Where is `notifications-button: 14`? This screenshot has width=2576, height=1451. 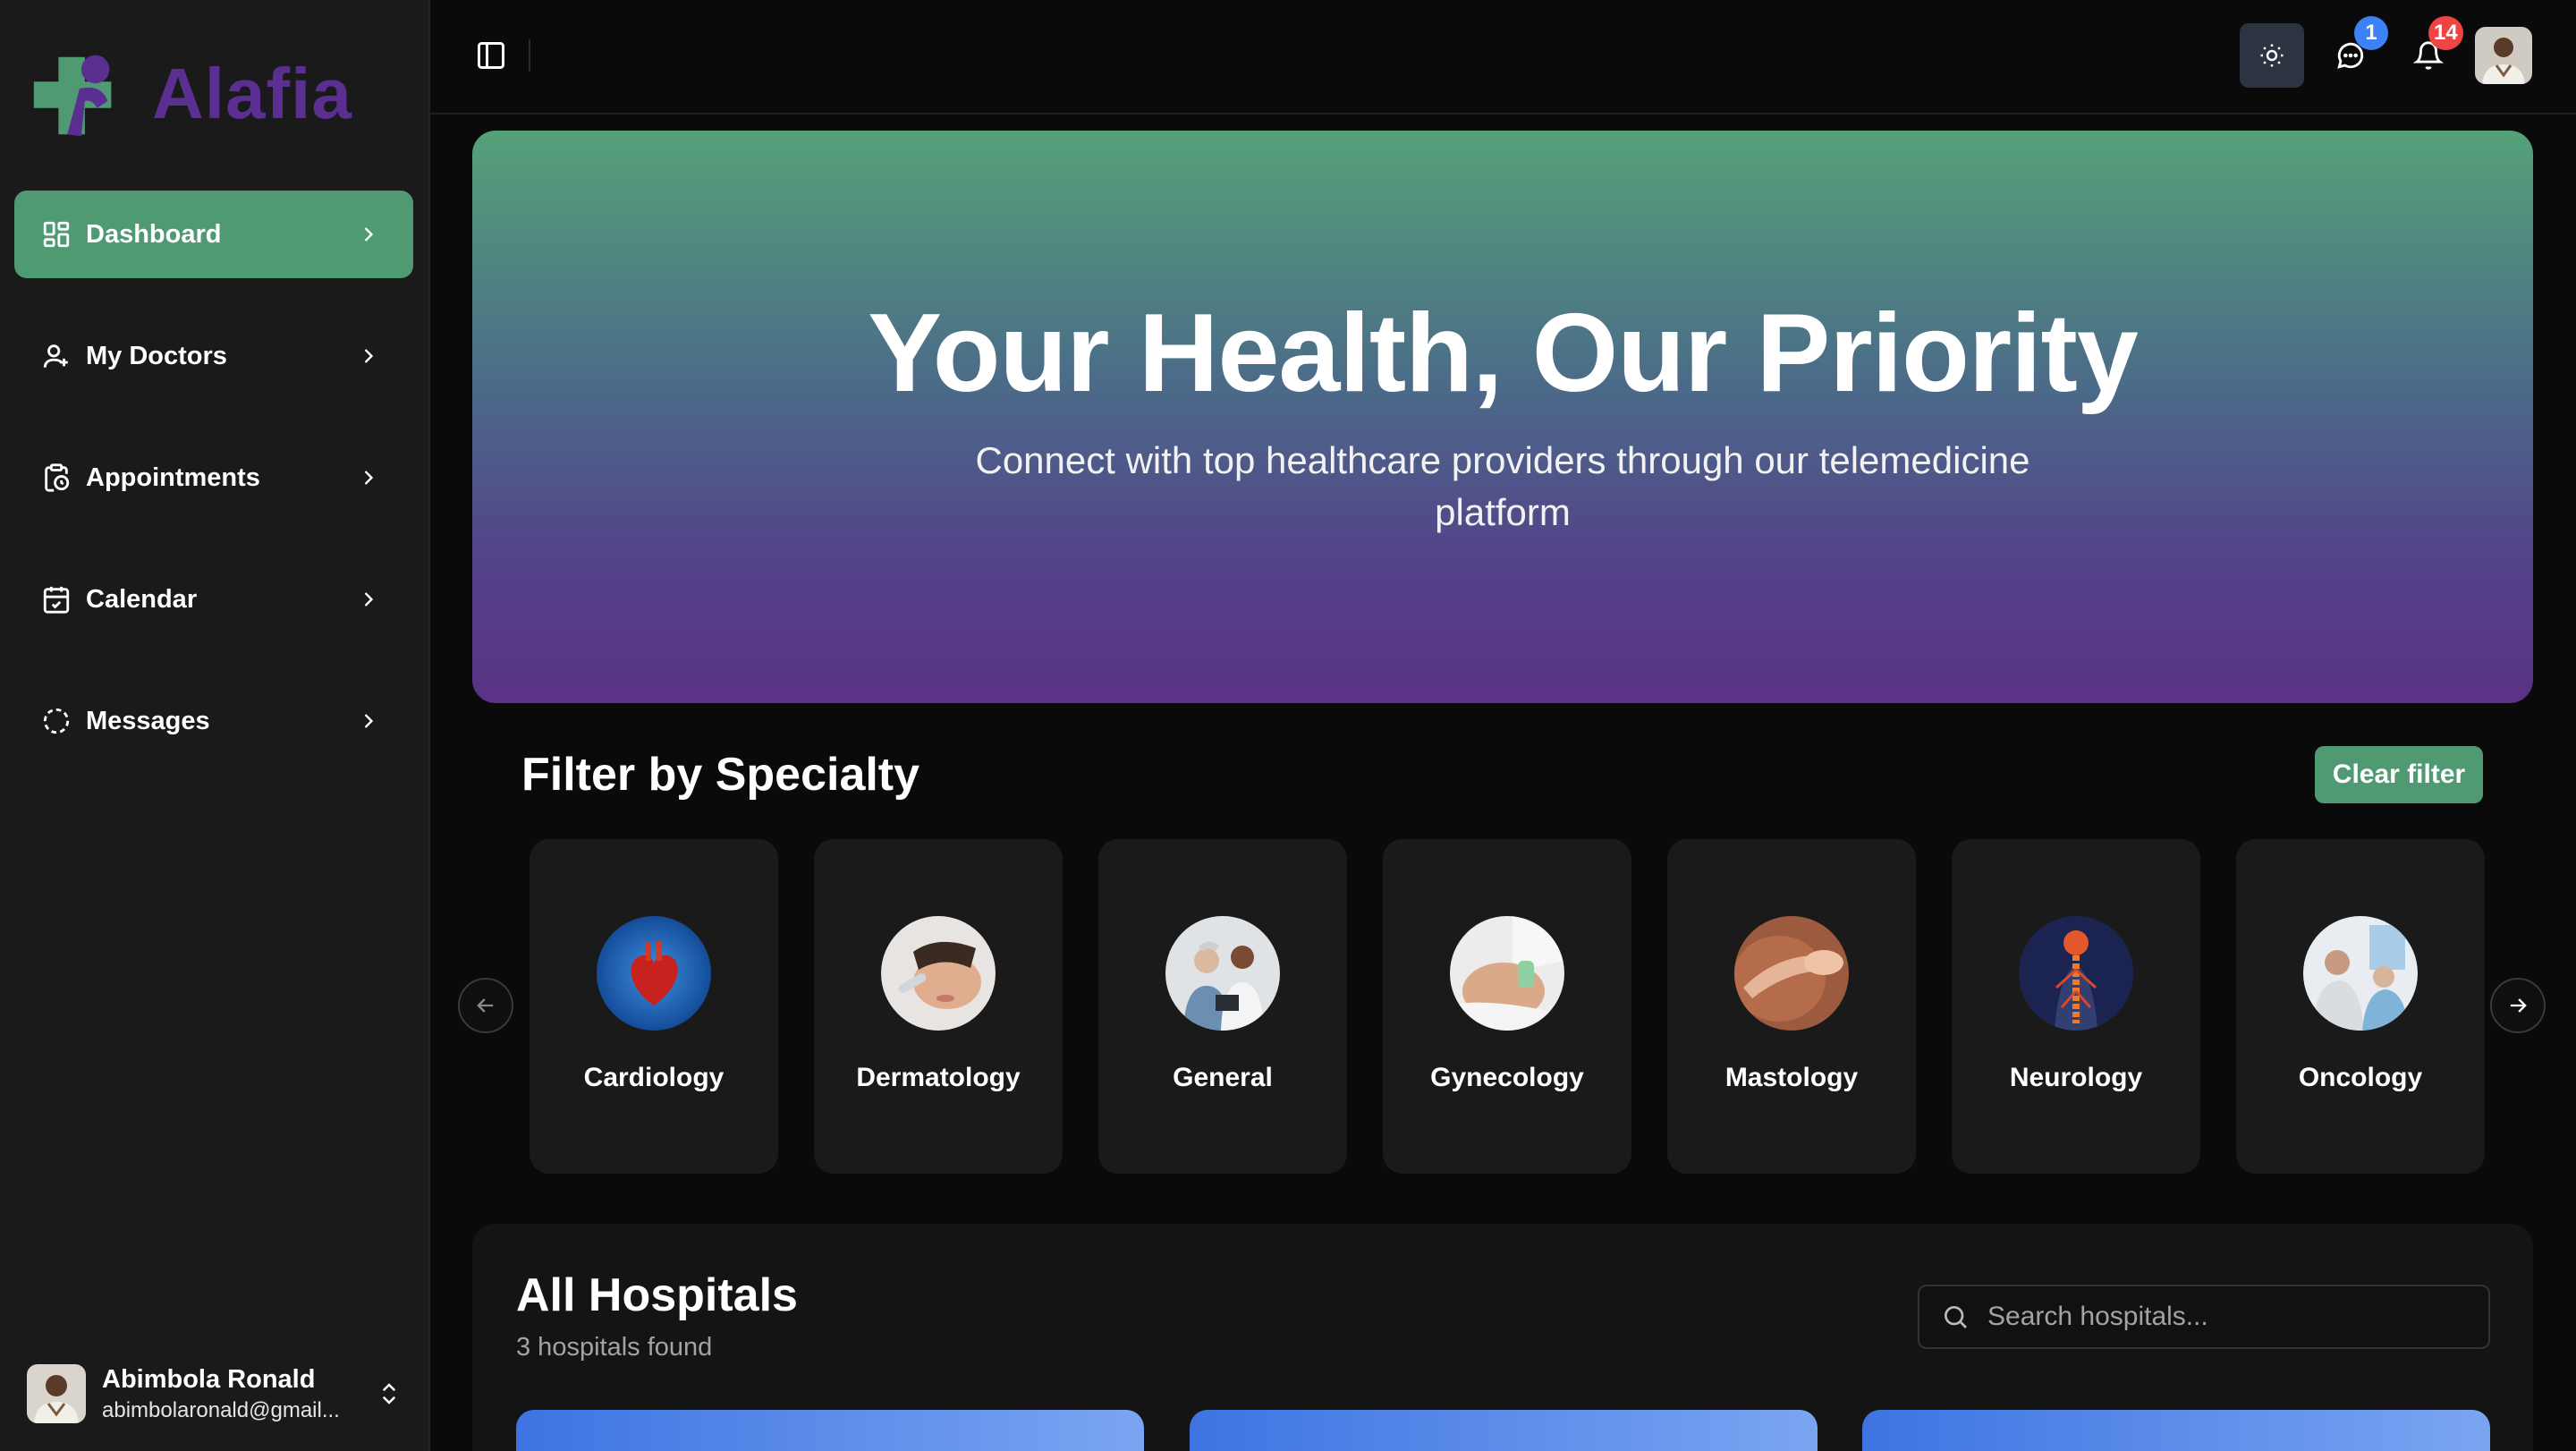 notifications-button: 14 is located at coordinates (2429, 52).